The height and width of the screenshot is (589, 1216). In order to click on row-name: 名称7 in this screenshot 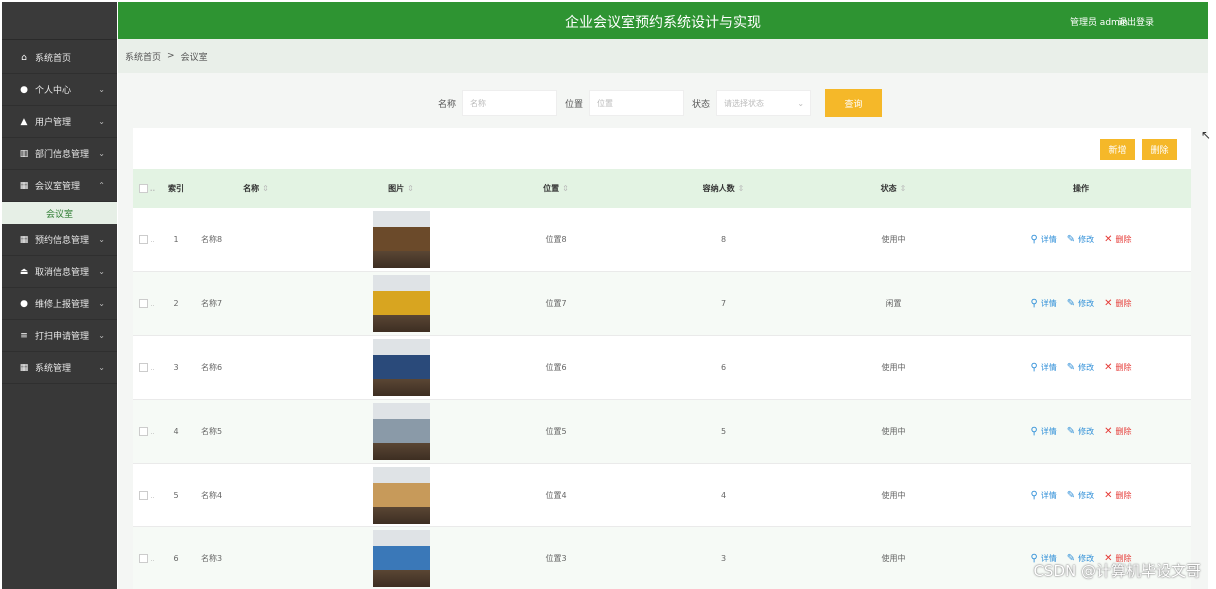, I will do `click(212, 304)`.